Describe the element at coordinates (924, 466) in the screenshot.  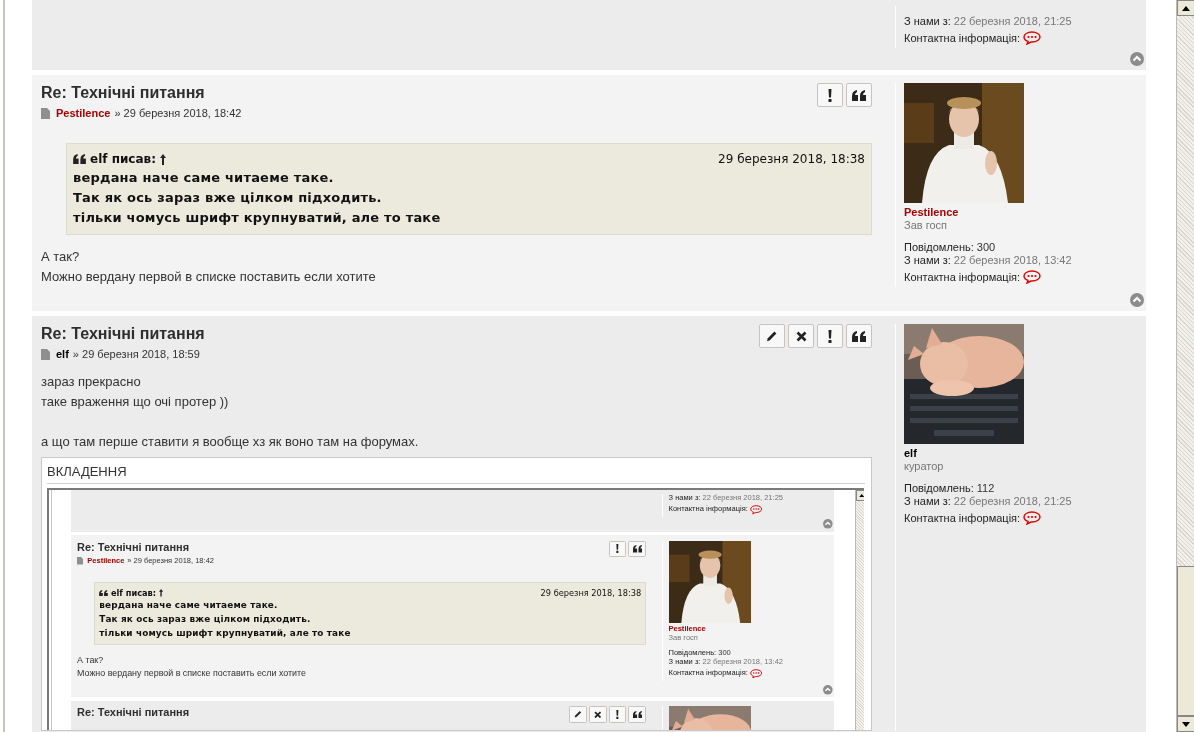
I see `user-rank: куратор` at that location.